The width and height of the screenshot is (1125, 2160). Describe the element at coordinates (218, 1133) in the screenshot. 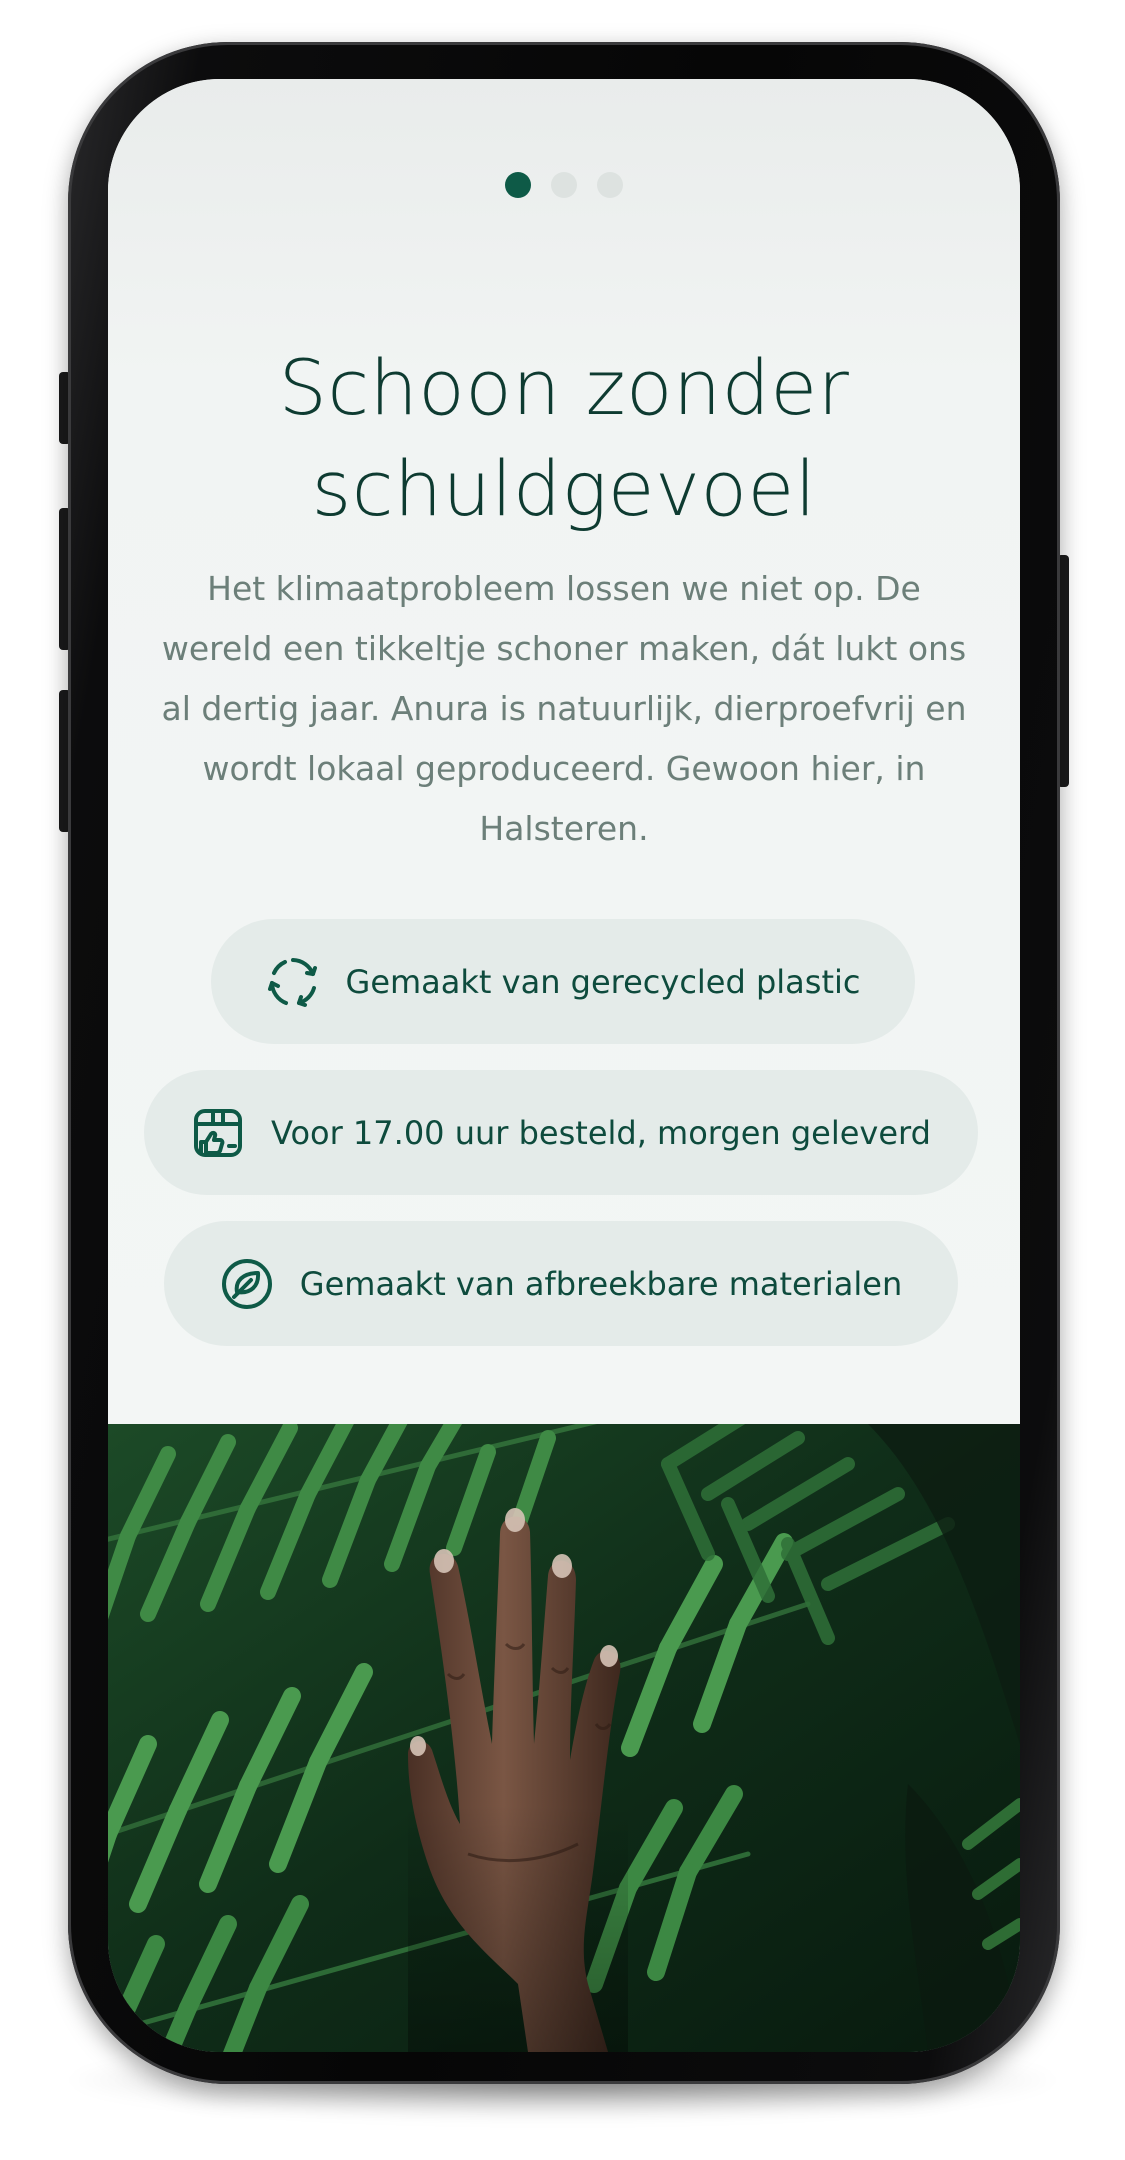

I see `delivery-box-icon` at that location.